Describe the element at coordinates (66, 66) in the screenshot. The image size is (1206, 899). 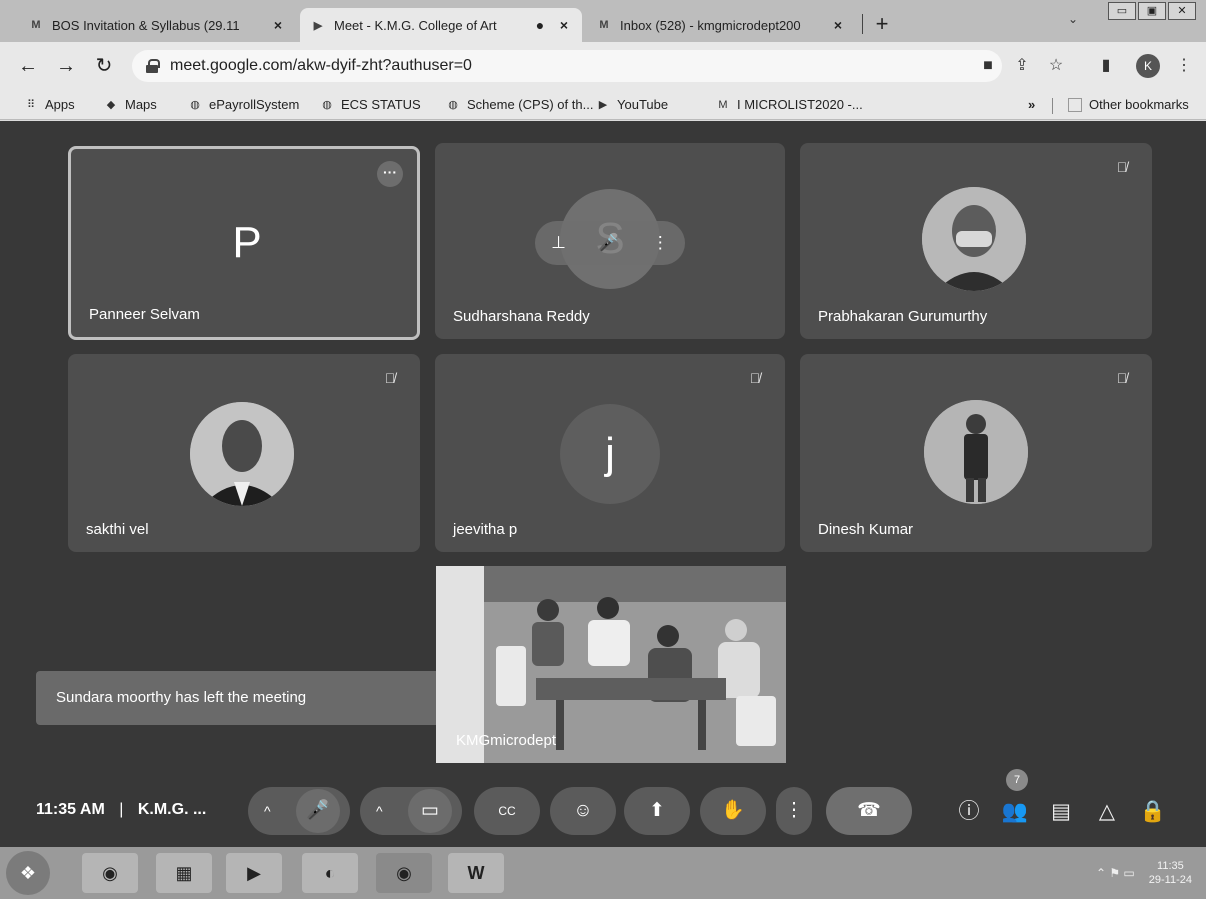
I see `forward-button: →` at that location.